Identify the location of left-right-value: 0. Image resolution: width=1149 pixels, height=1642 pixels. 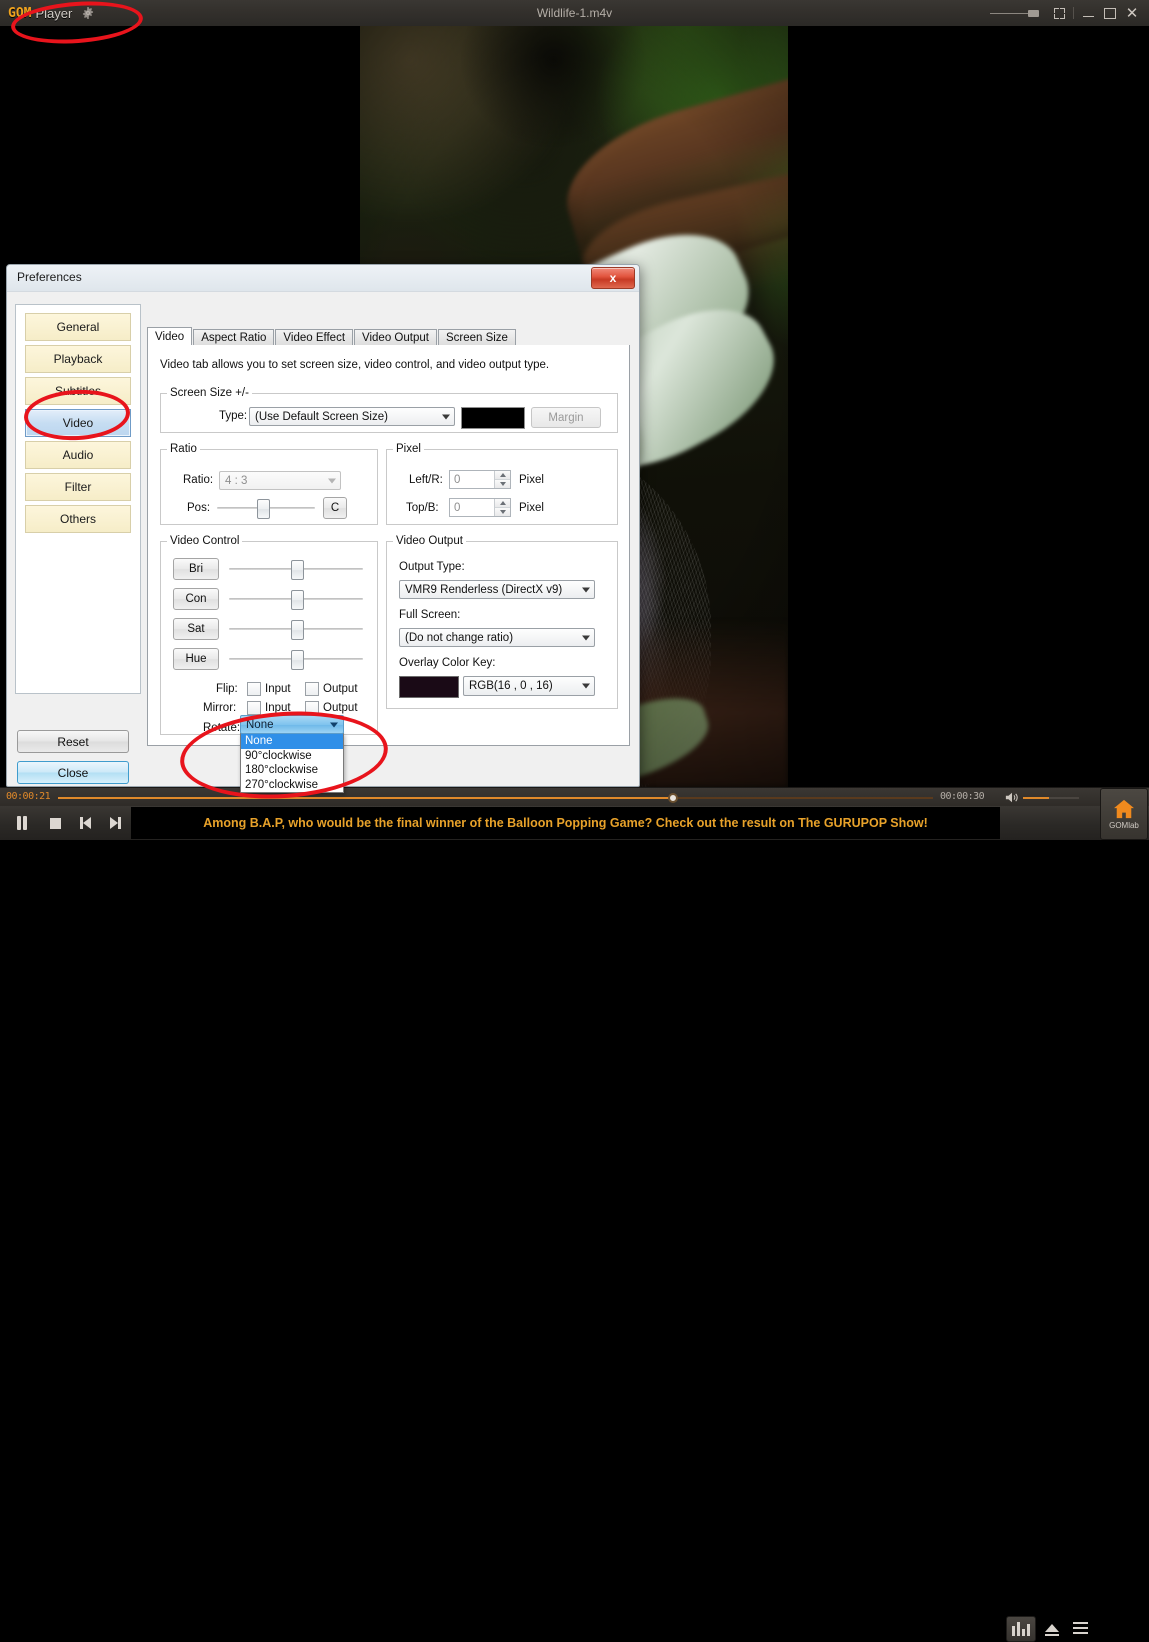
(457, 479).